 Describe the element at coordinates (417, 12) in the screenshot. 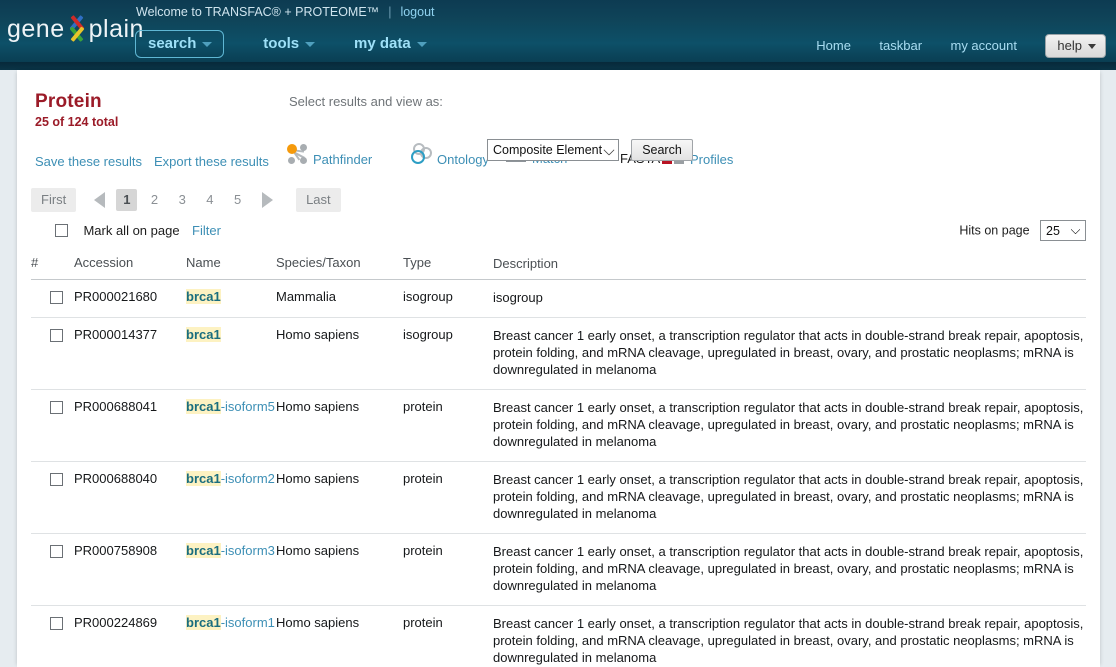

I see `logout-link: logout` at that location.